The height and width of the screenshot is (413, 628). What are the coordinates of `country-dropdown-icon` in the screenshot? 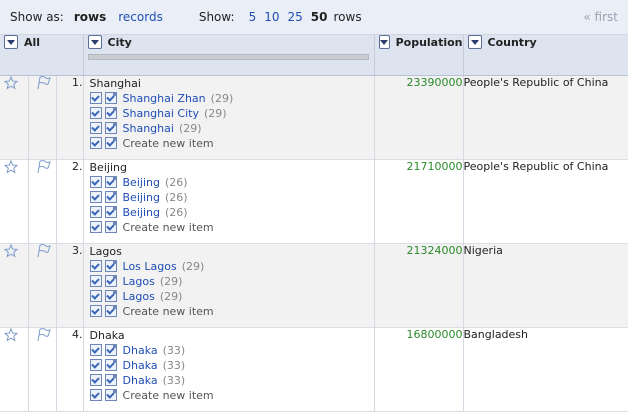 It's located at (474, 42).